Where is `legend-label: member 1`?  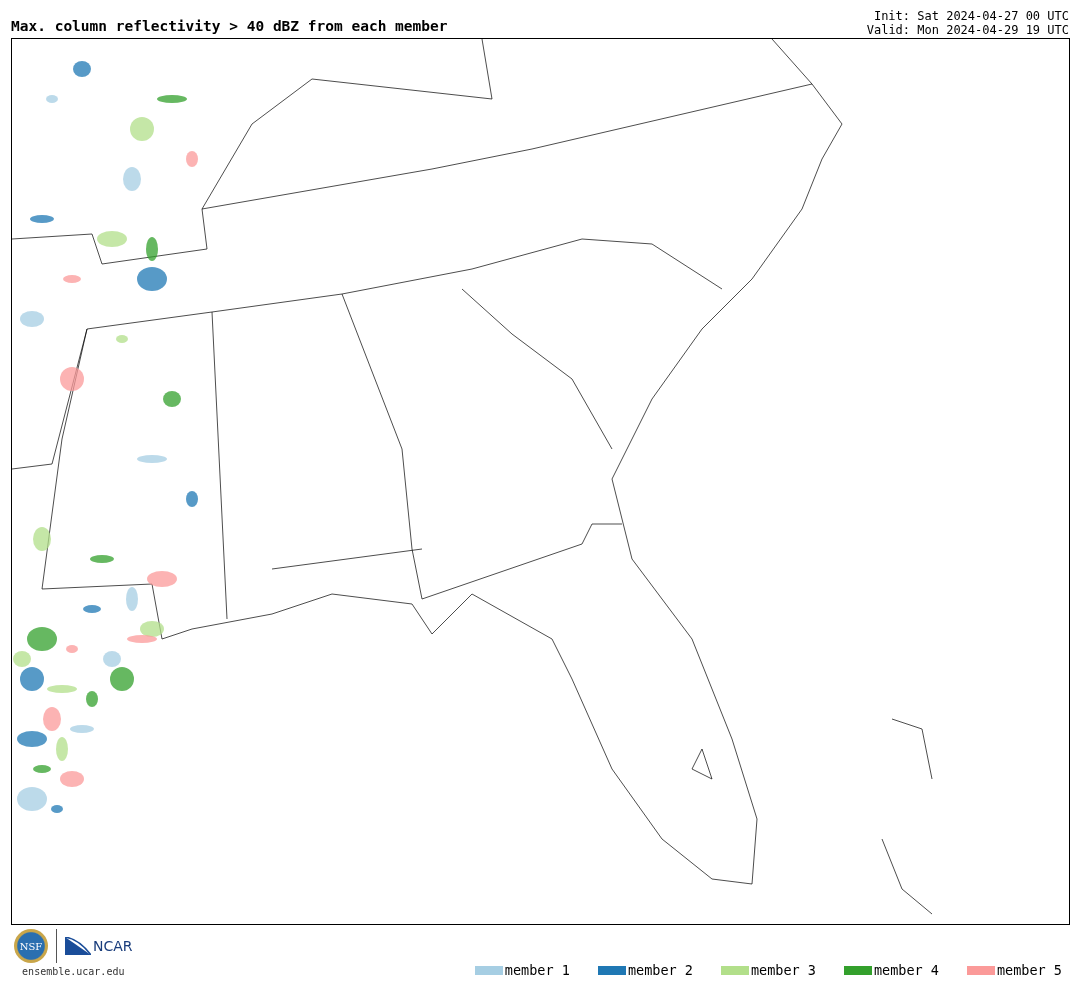
legend-label: member 1 is located at coordinates (537, 970).